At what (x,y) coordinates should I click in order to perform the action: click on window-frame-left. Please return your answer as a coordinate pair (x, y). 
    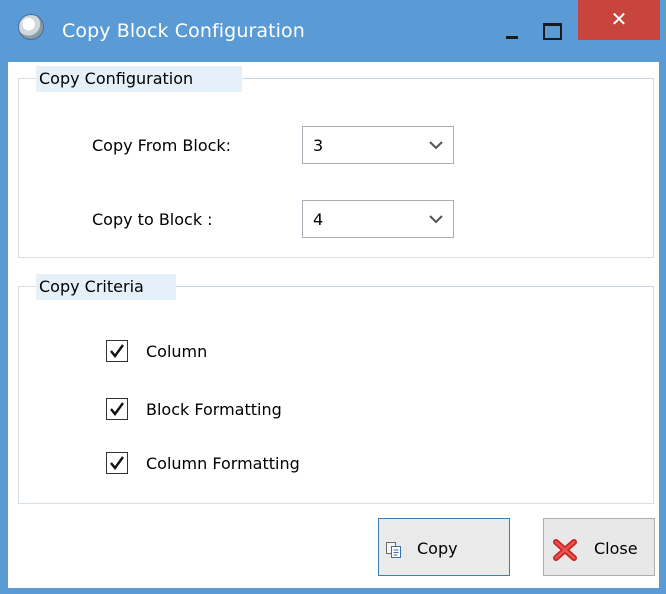
    Looking at the image, I should click on (4, 325).